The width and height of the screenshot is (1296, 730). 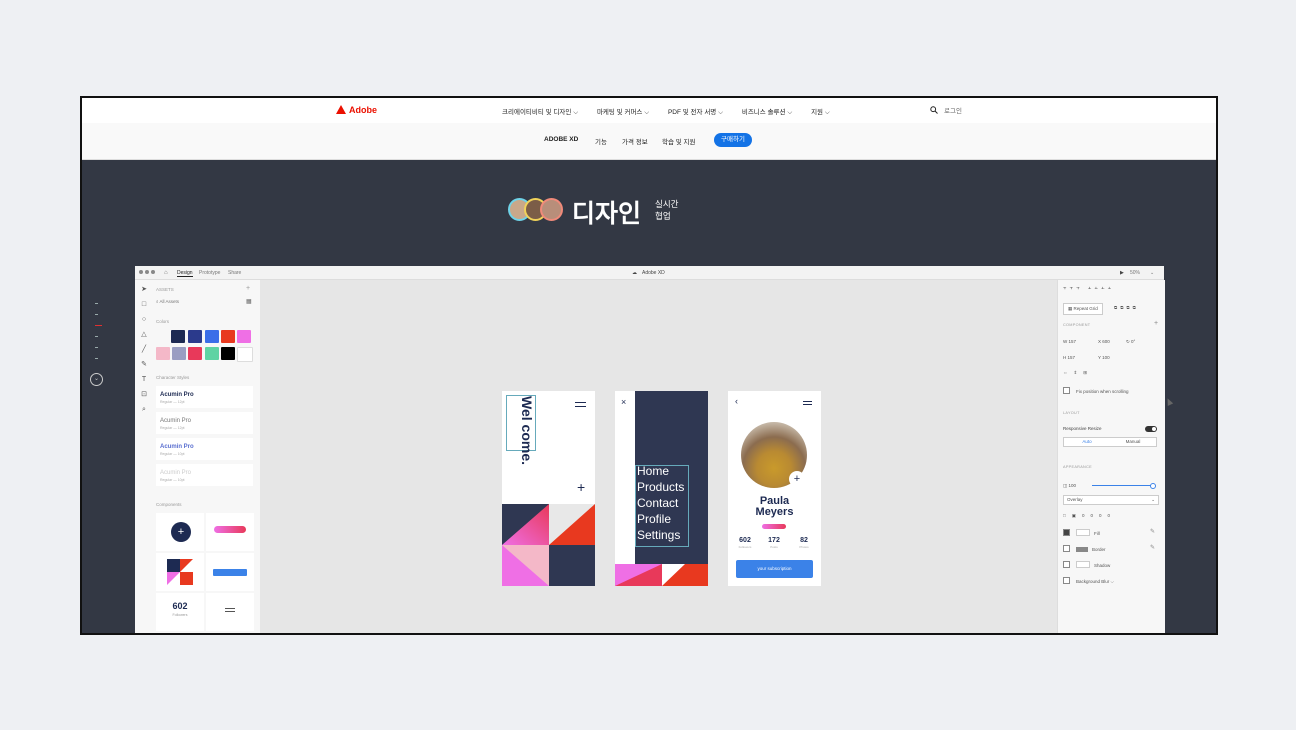 I want to click on menu-creativity: 크리에이티비티 및 디자인 ⌵, so click(x=540, y=112).